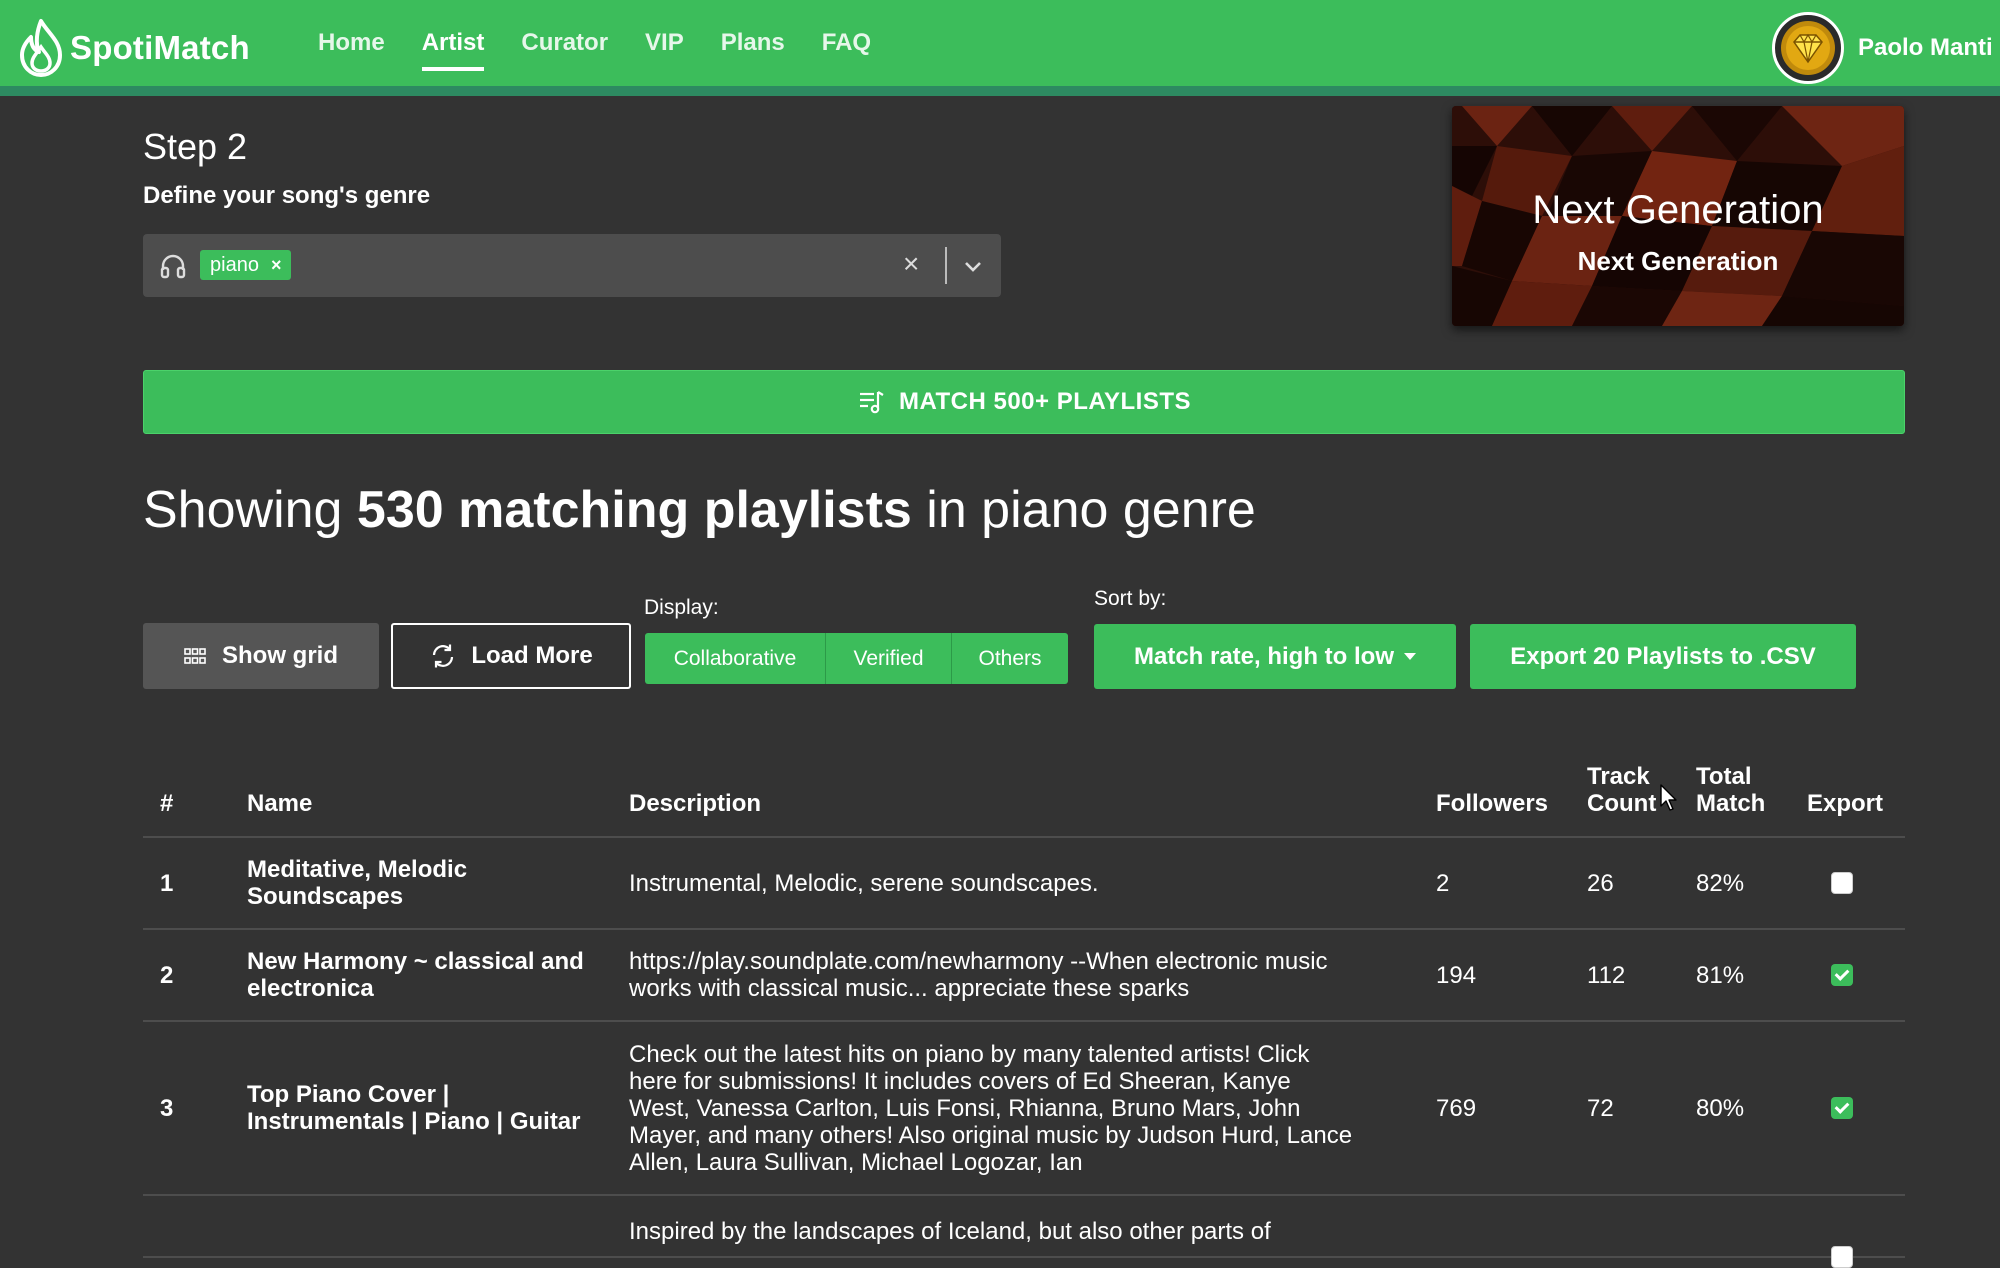  Describe the element at coordinates (664, 43) in the screenshot. I see `nav-vip: VIP` at that location.